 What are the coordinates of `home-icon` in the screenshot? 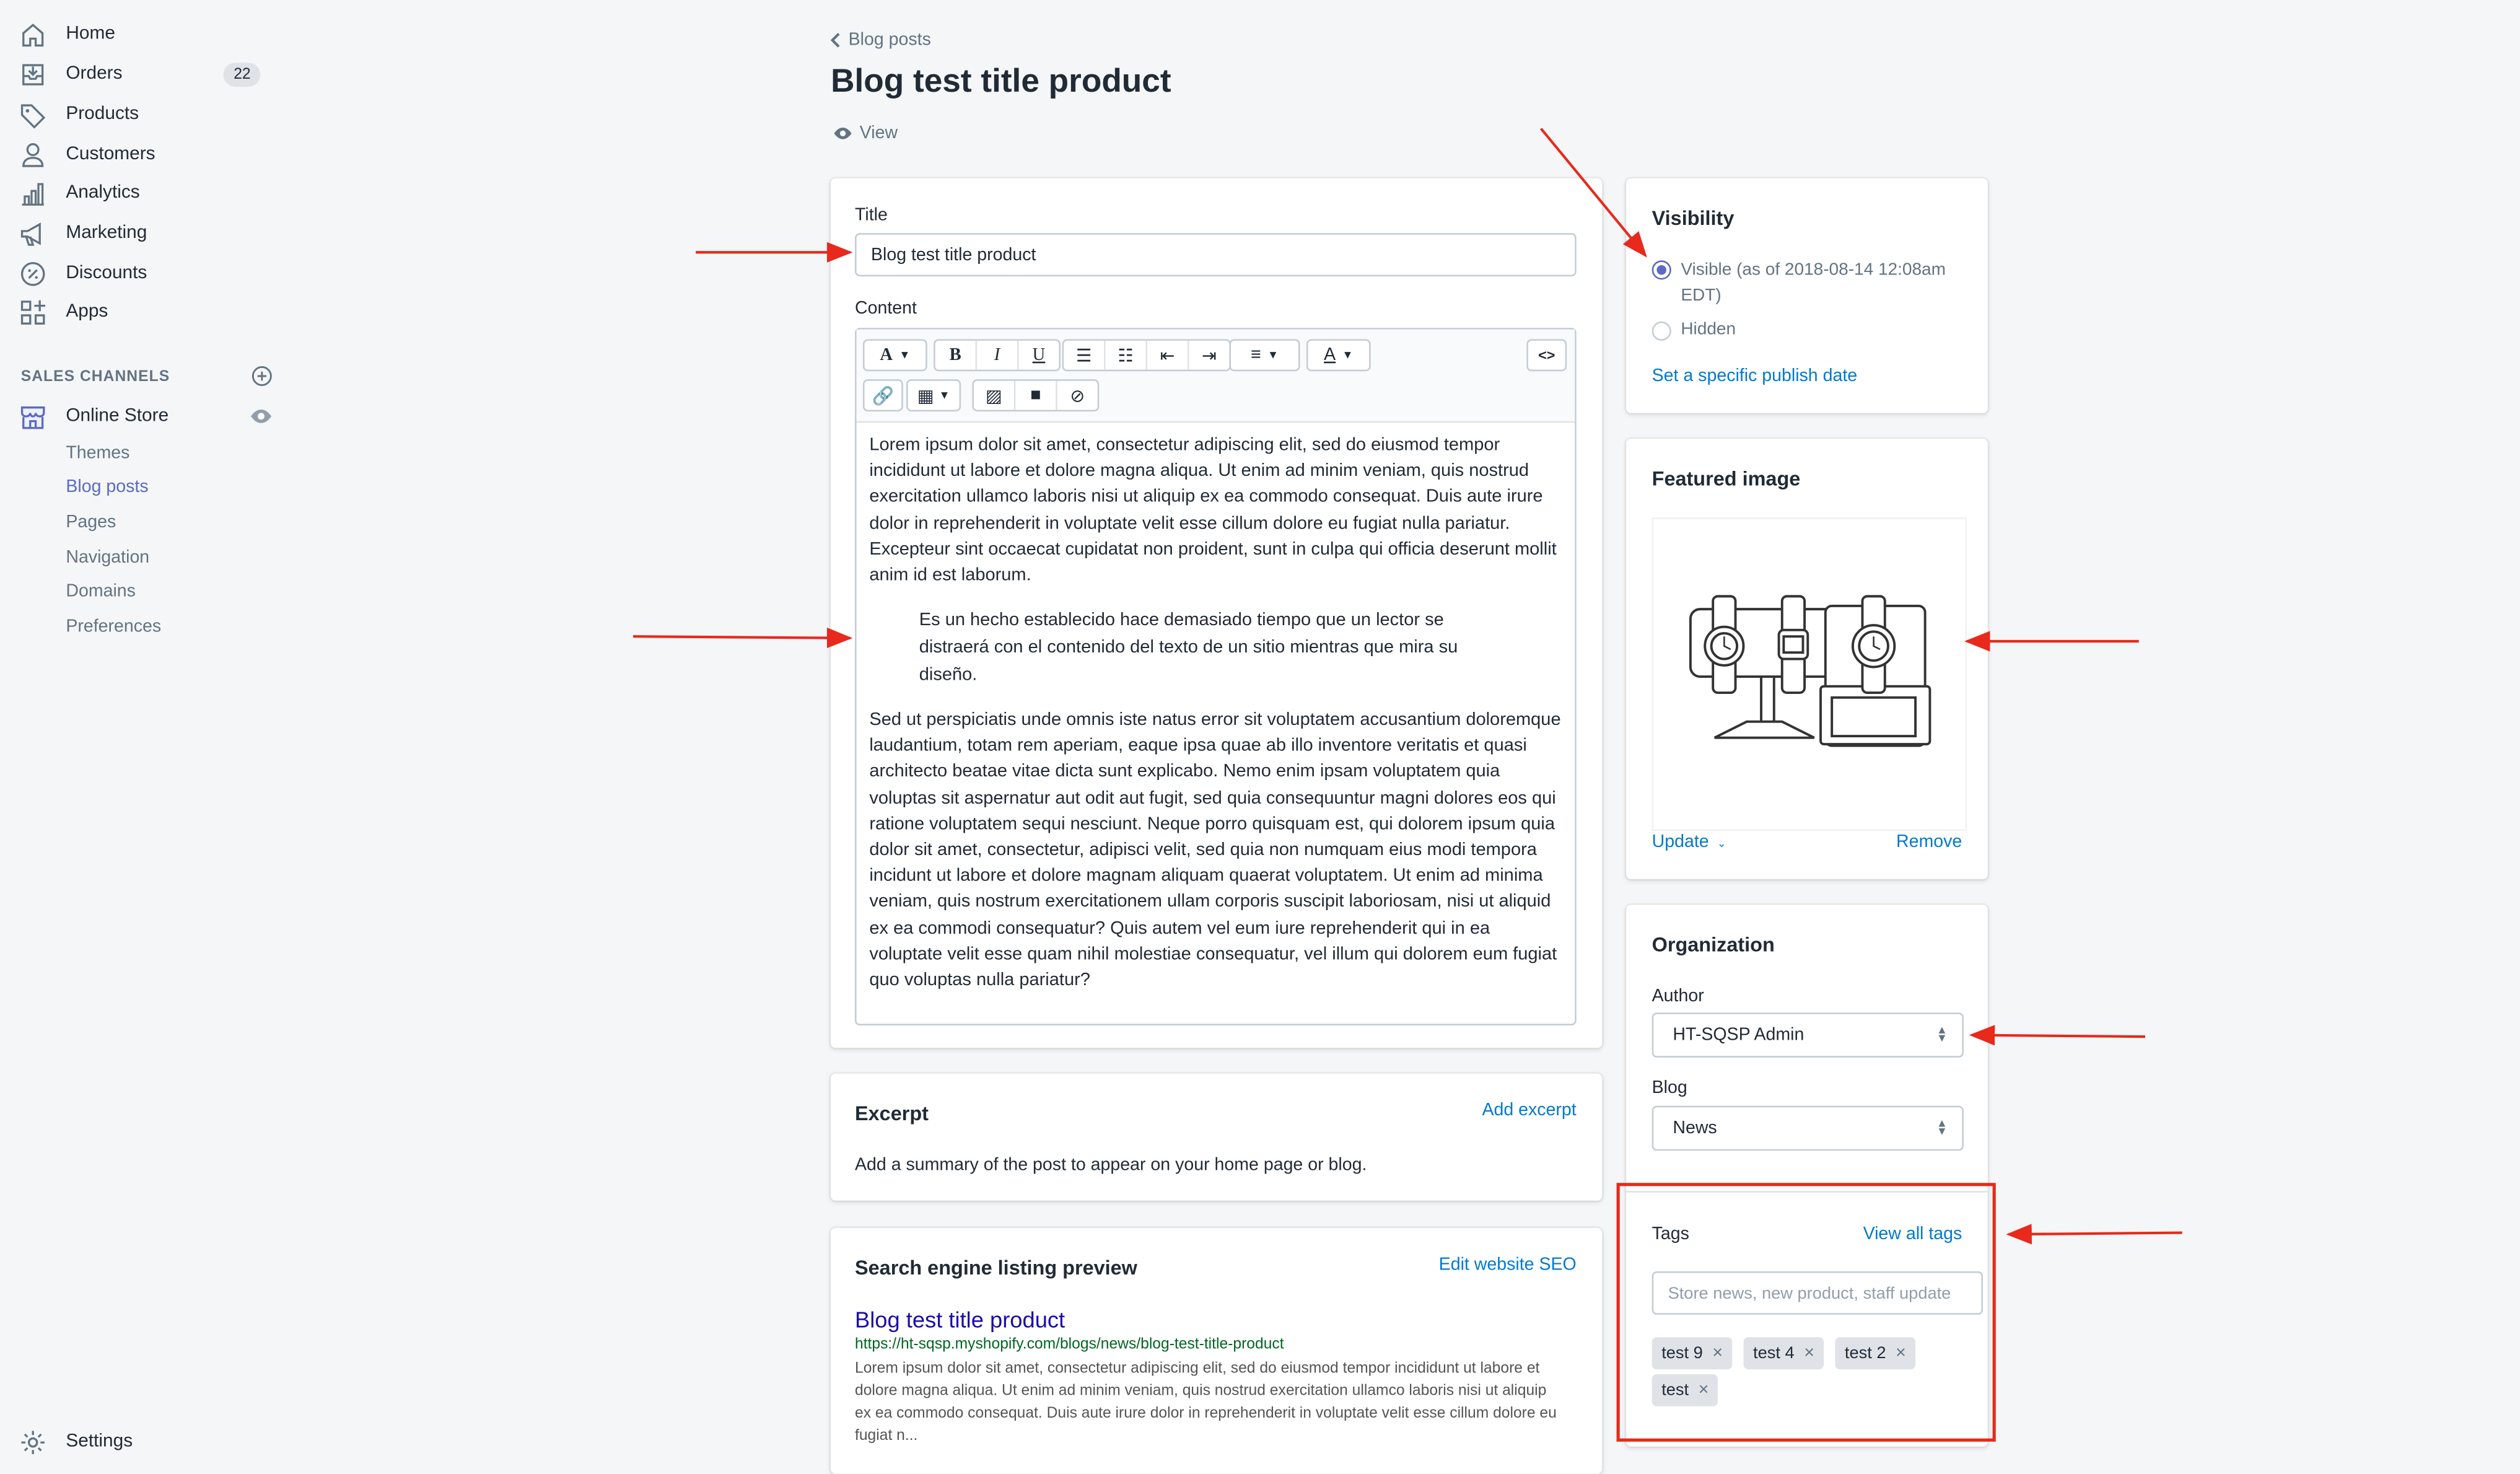 It's located at (33, 34).